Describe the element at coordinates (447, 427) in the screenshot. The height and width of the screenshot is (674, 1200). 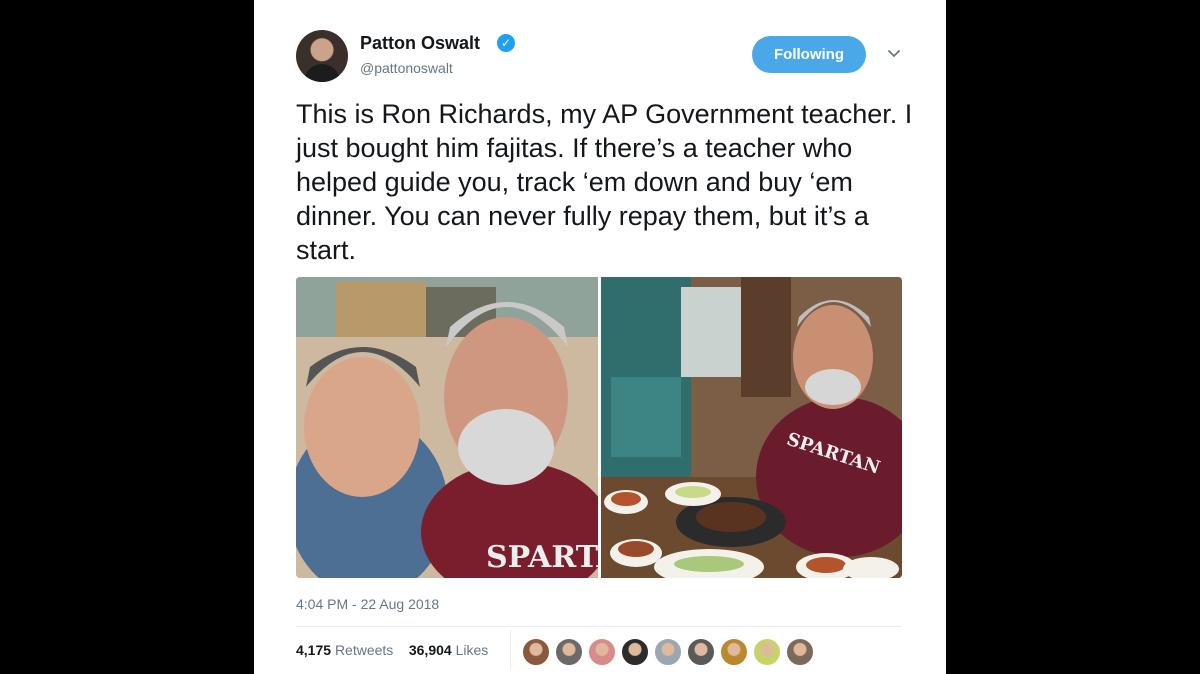
I see `photo-selfie: SPARTA` at that location.